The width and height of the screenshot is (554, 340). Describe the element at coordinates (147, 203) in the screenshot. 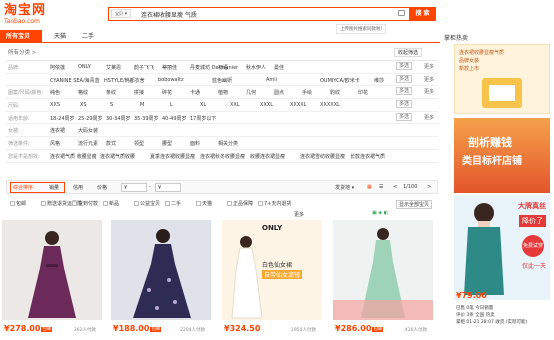

I see `filter-checkbox: 公益宝贝` at that location.